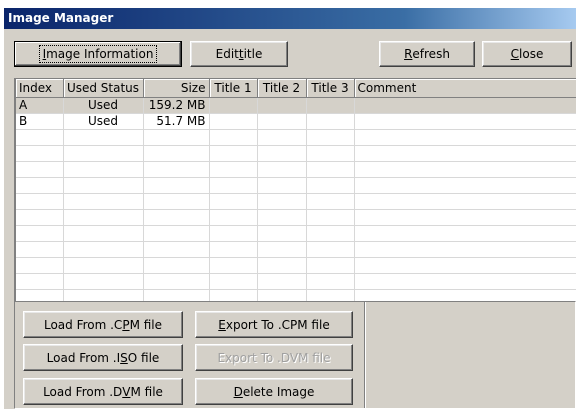 The width and height of the screenshot is (576, 409). What do you see at coordinates (103, 88) in the screenshot?
I see `column-header-used-status: Used Status` at bounding box center [103, 88].